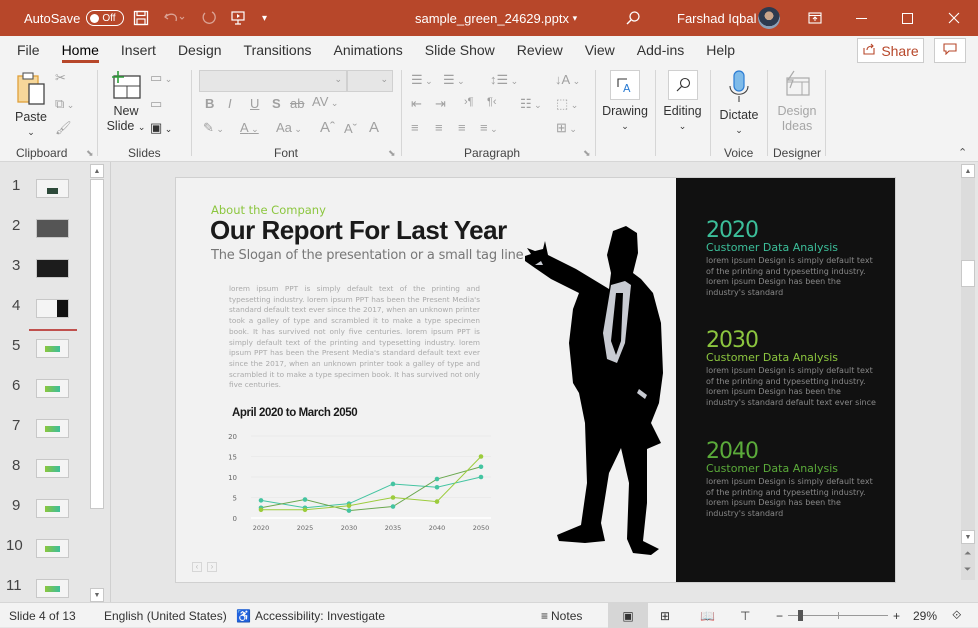 The width and height of the screenshot is (978, 628). Describe the element at coordinates (80, 50) in the screenshot. I see `tab-home: Home` at that location.